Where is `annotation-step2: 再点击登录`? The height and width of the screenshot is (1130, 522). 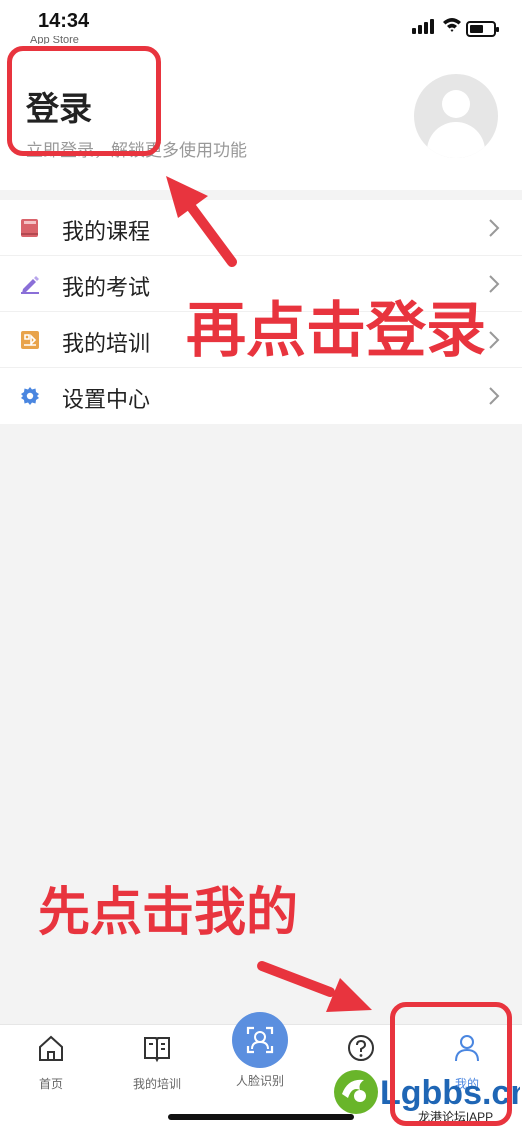
annotation-step2: 再点击登录 is located at coordinates (336, 331).